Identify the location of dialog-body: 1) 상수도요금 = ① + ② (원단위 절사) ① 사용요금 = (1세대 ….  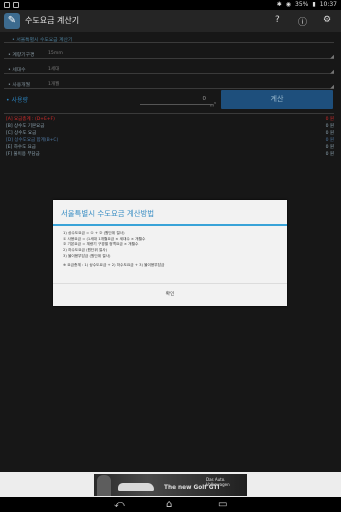
(170, 249).